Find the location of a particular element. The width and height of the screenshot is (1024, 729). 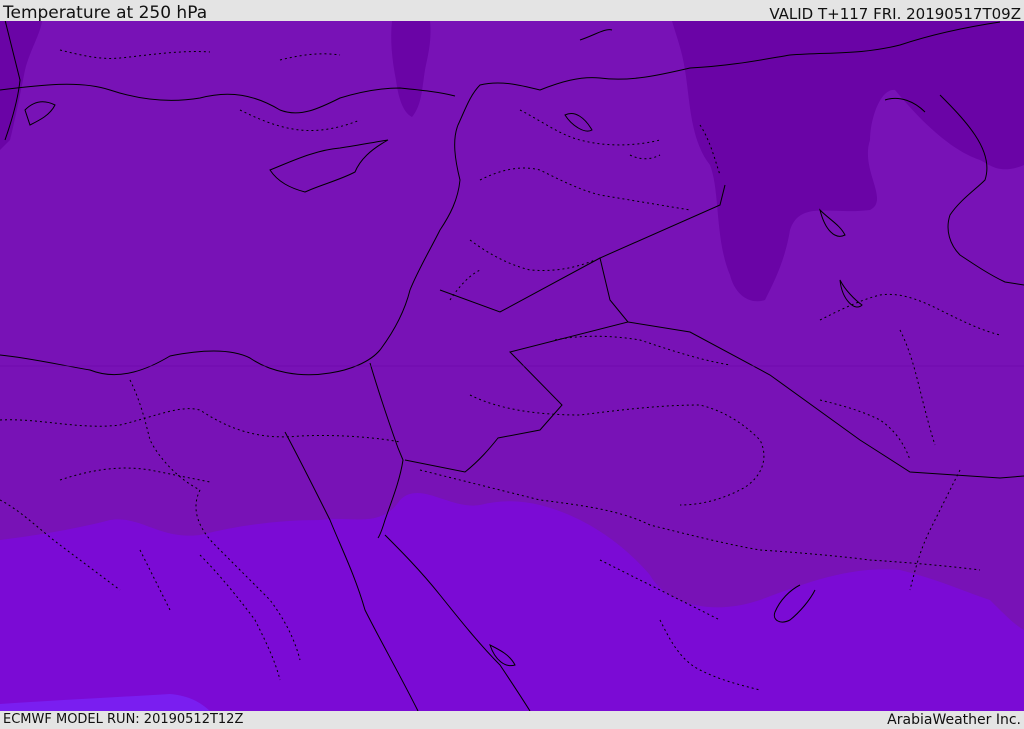

map-title: Temperature at 250 hPa is located at coordinates (105, 13).